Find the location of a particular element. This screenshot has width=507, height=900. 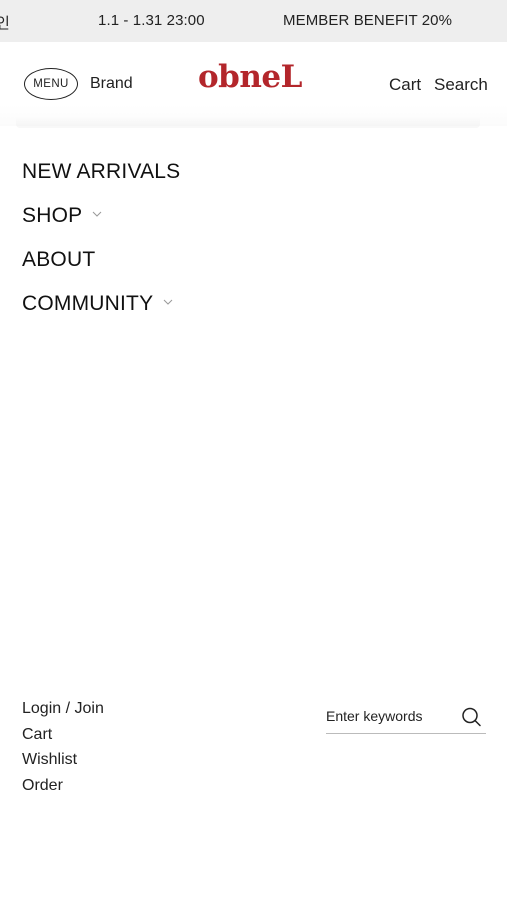

brand-link: Brand is located at coordinates (111, 84).